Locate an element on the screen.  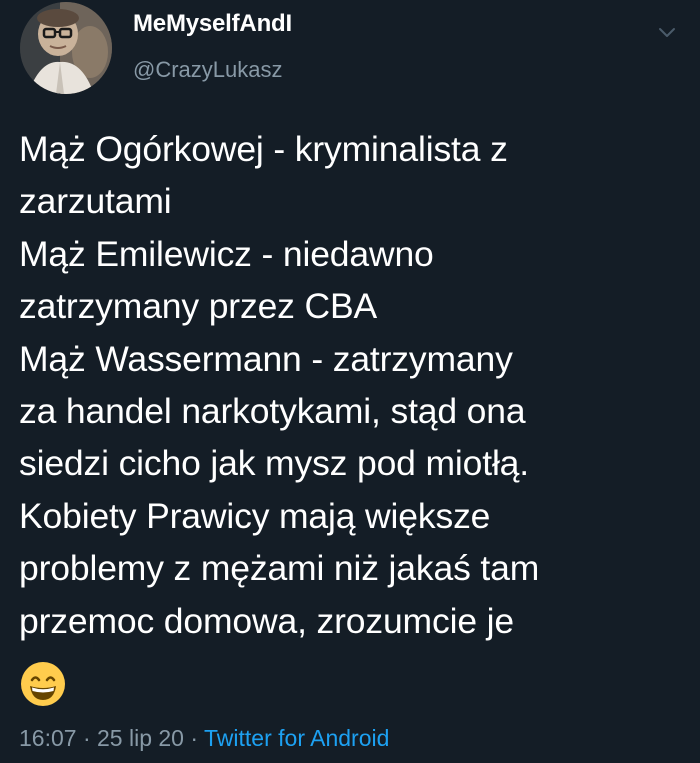
grinning-face-with-smiling-eyes-icon is located at coordinates (43, 684).